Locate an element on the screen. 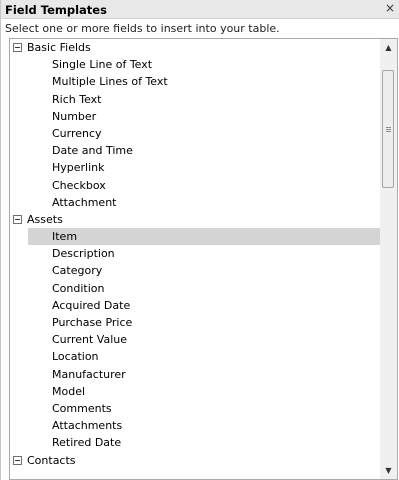 This screenshot has width=399, height=480. field-condition: Condition is located at coordinates (195, 288).